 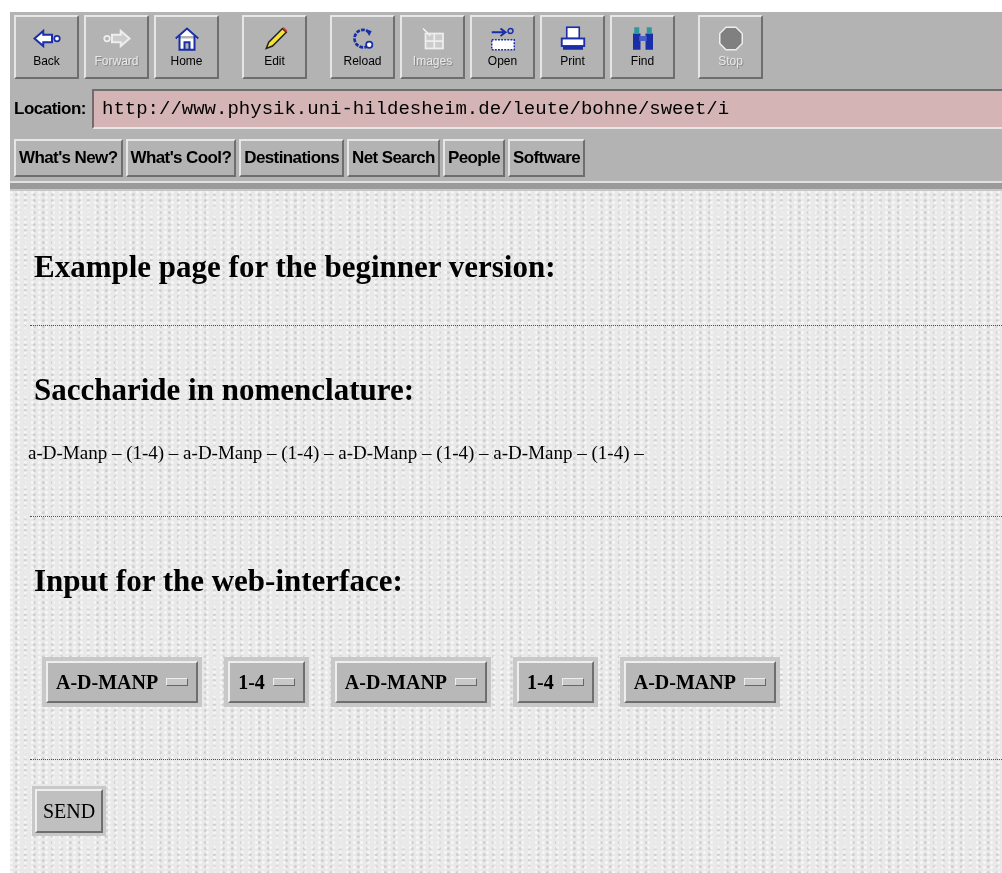 I want to click on toolbar-button: Open, so click(x=502, y=47).